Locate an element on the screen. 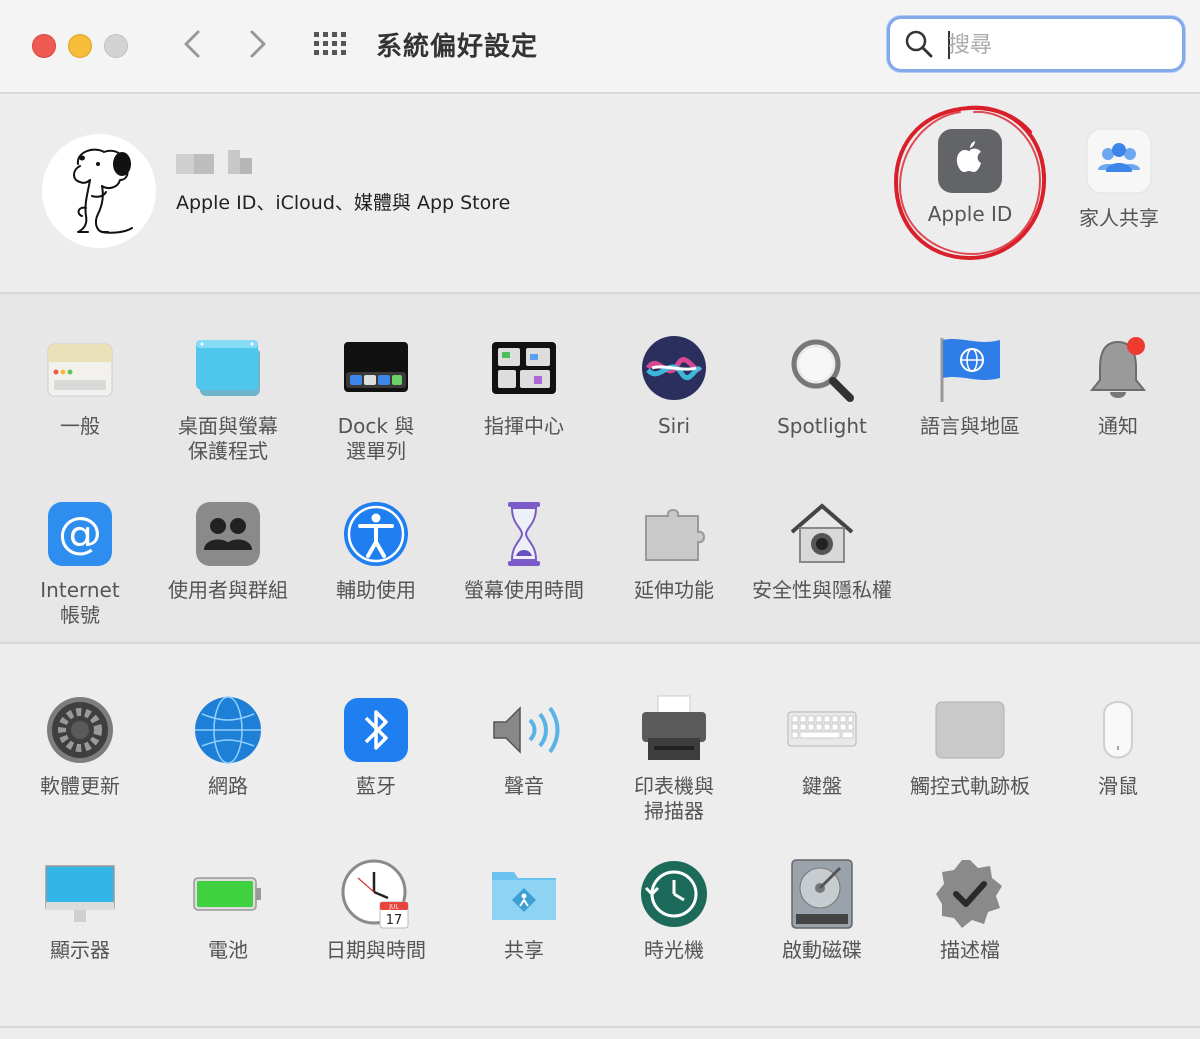  clock-icon: JUL 17 is located at coordinates (375, 894).